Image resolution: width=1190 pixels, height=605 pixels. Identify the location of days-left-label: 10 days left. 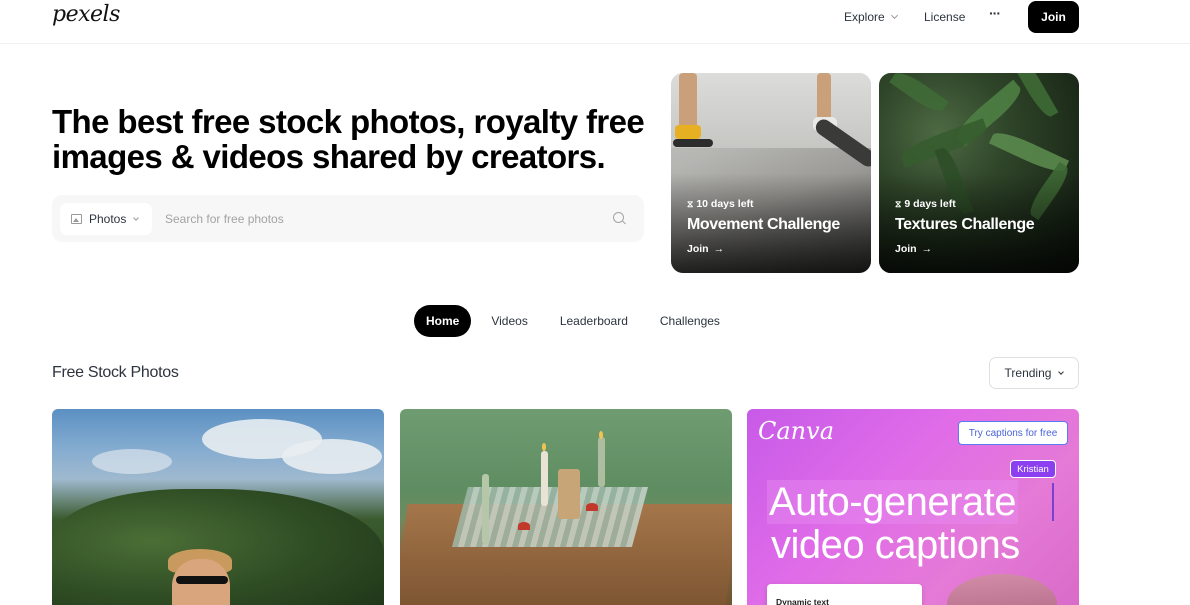
(725, 204).